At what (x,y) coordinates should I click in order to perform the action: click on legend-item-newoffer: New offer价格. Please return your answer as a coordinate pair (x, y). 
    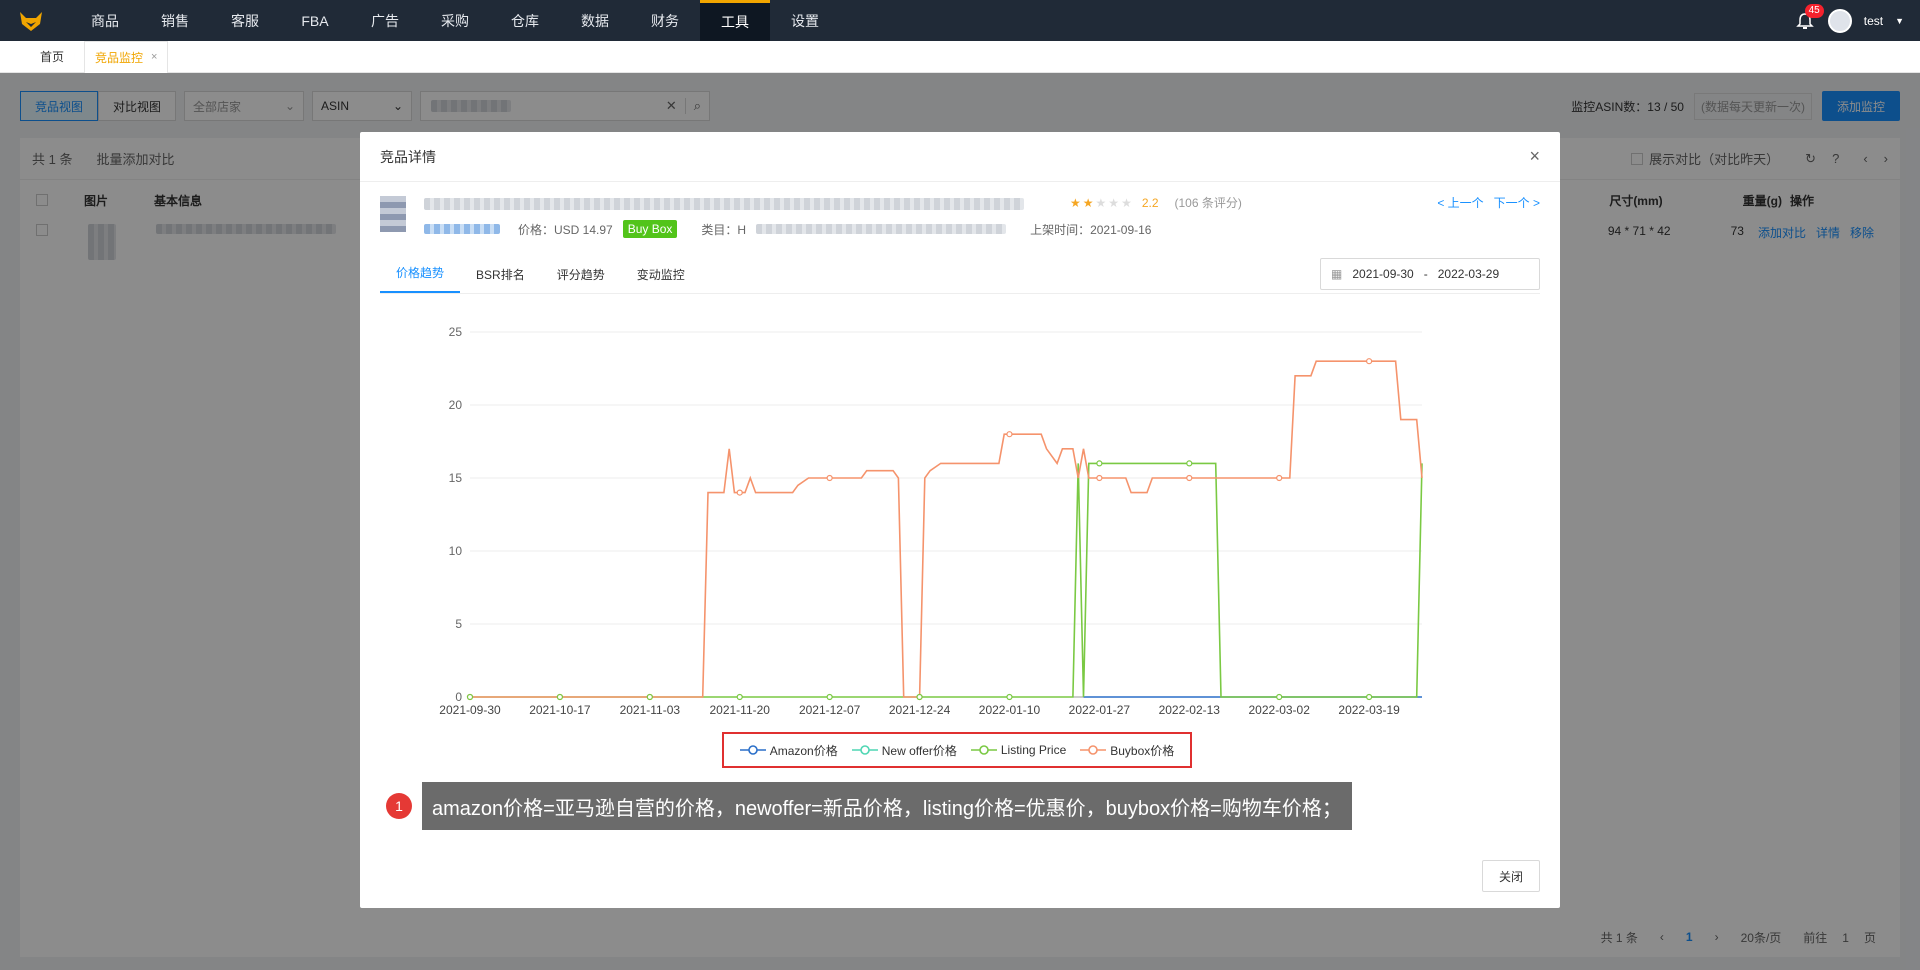
    Looking at the image, I should click on (904, 750).